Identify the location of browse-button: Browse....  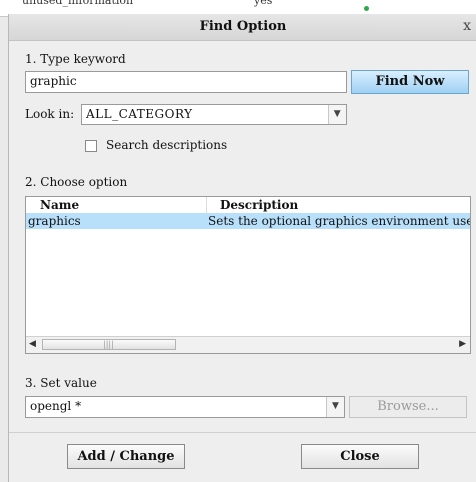
(408, 407).